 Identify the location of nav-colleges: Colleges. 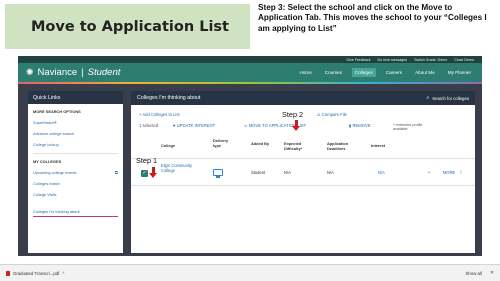
(363, 72).